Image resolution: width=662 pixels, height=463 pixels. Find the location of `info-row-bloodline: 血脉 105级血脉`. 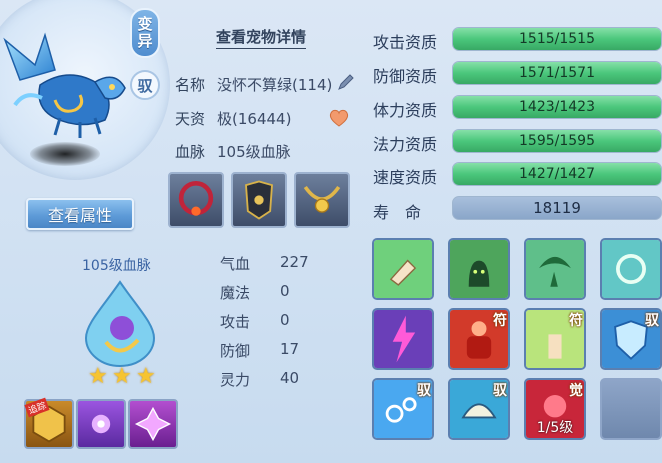

info-row-bloodline: 血脉 105级血脉 is located at coordinates (267, 151).